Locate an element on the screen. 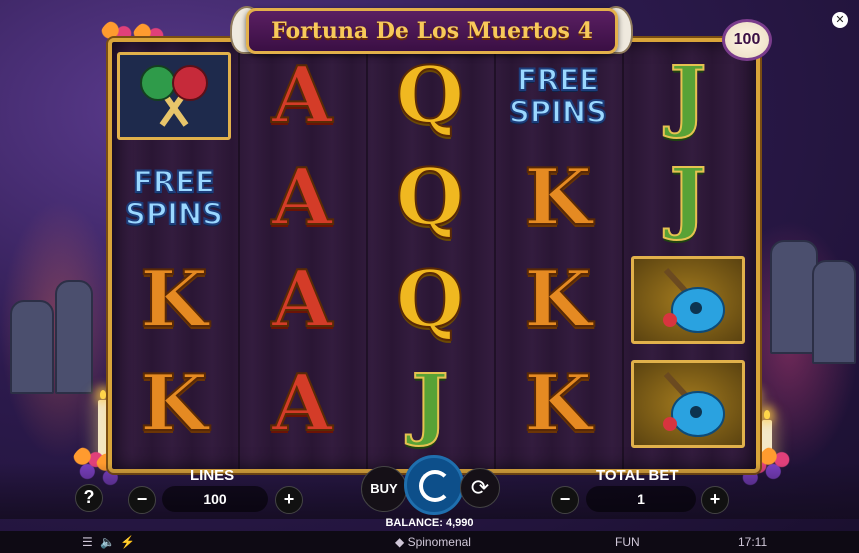 The height and width of the screenshot is (553, 859). game-title-banner: Fortuna De Los Muertos 4 is located at coordinates (432, 31).